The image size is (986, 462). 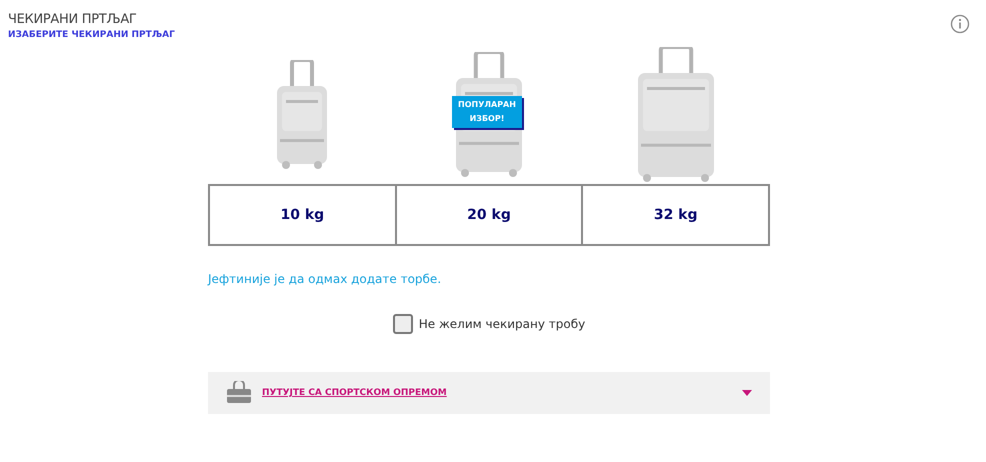 I want to click on checkbox, so click(x=402, y=324).